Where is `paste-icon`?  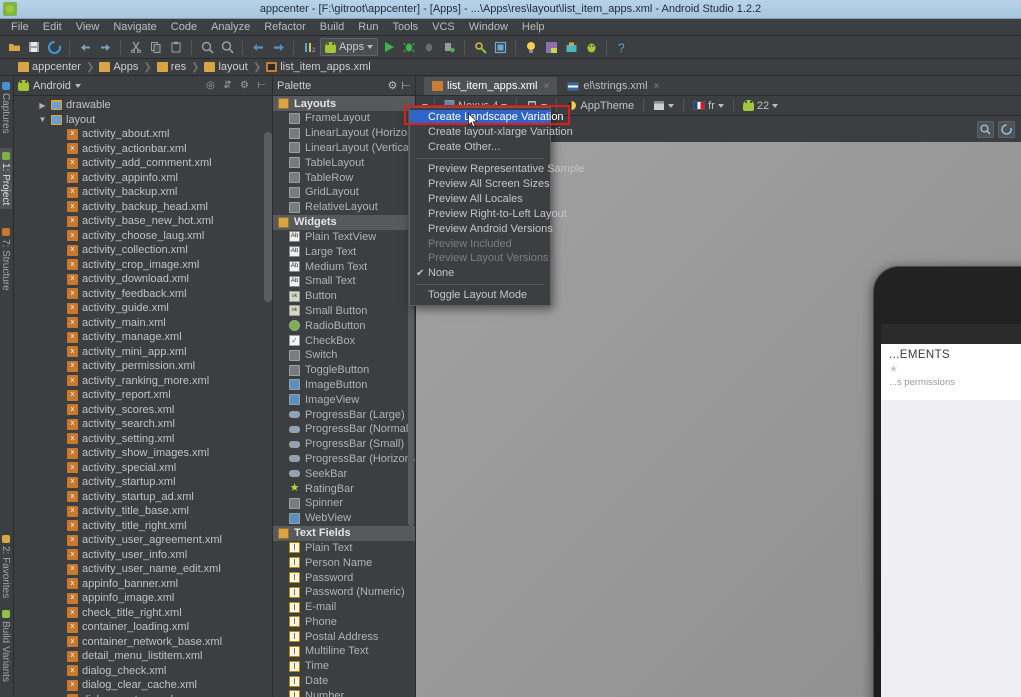
paste-icon is located at coordinates (176, 47).